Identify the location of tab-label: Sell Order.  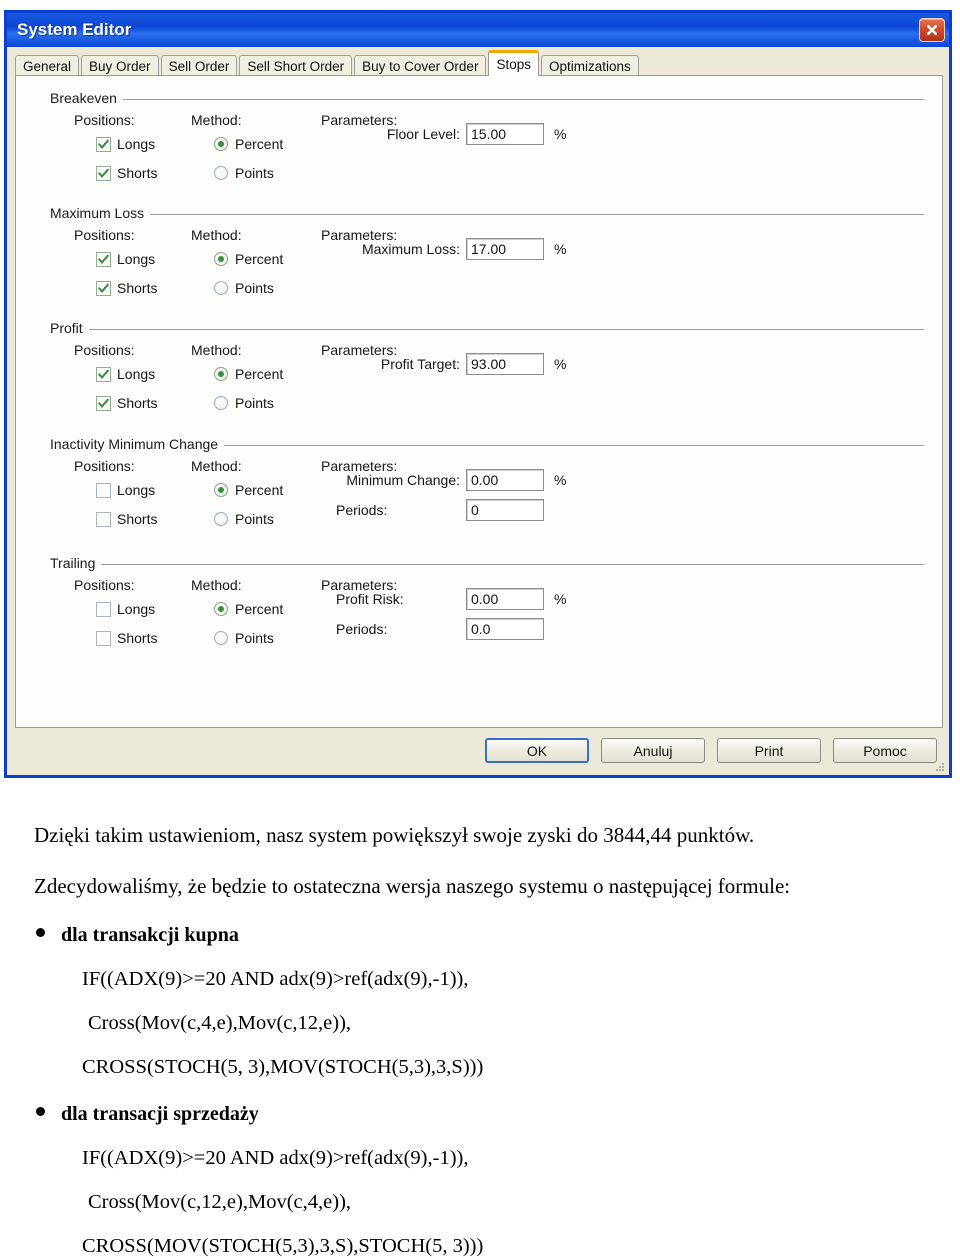
(199, 66).